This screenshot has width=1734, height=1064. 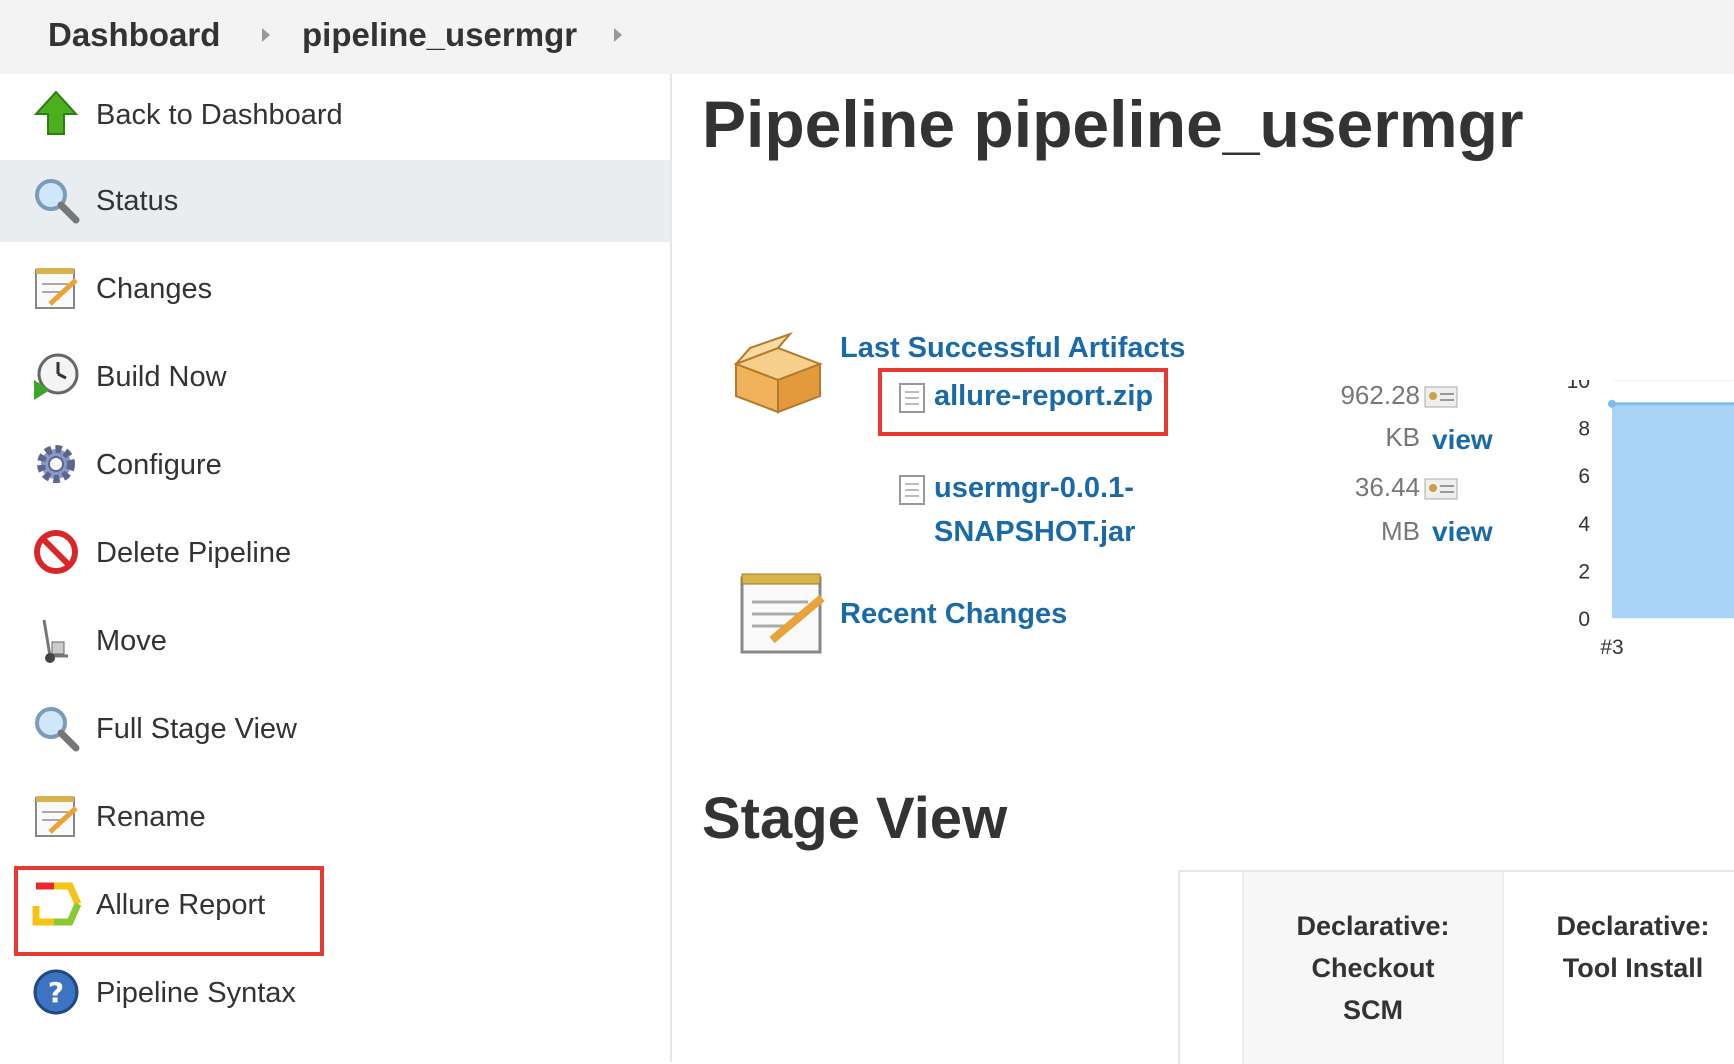 What do you see at coordinates (335, 817) in the screenshot?
I see `sidebar-item-rename: Rename` at bounding box center [335, 817].